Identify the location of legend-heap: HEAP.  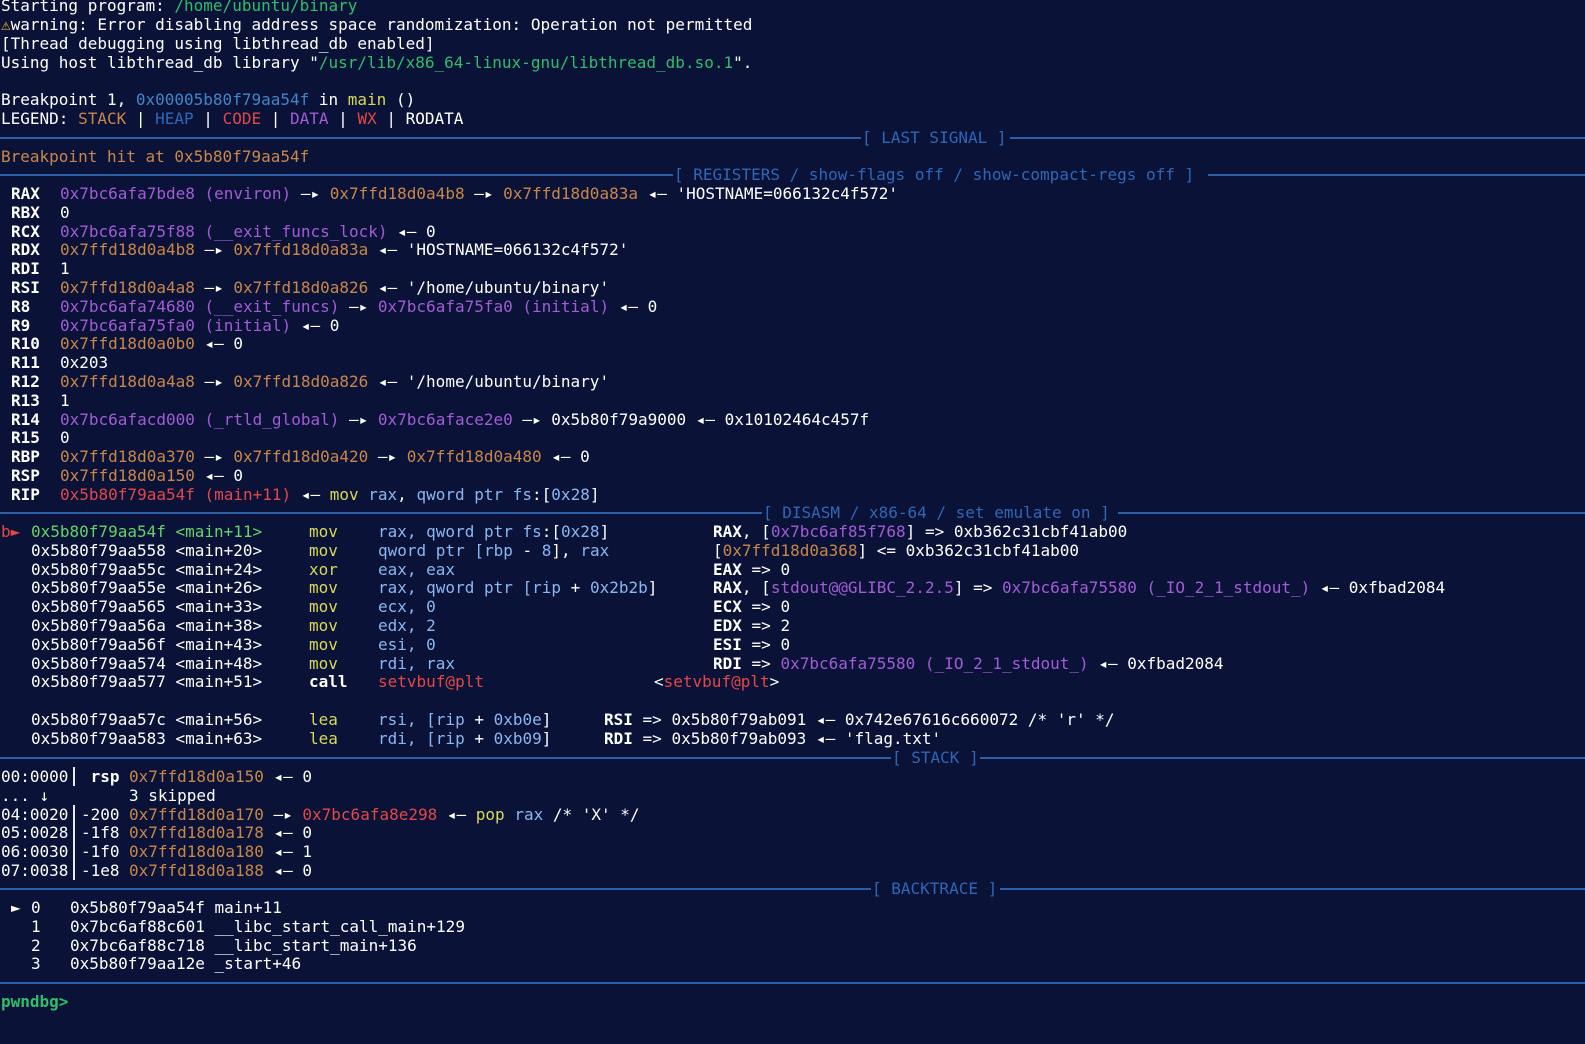
(174, 118).